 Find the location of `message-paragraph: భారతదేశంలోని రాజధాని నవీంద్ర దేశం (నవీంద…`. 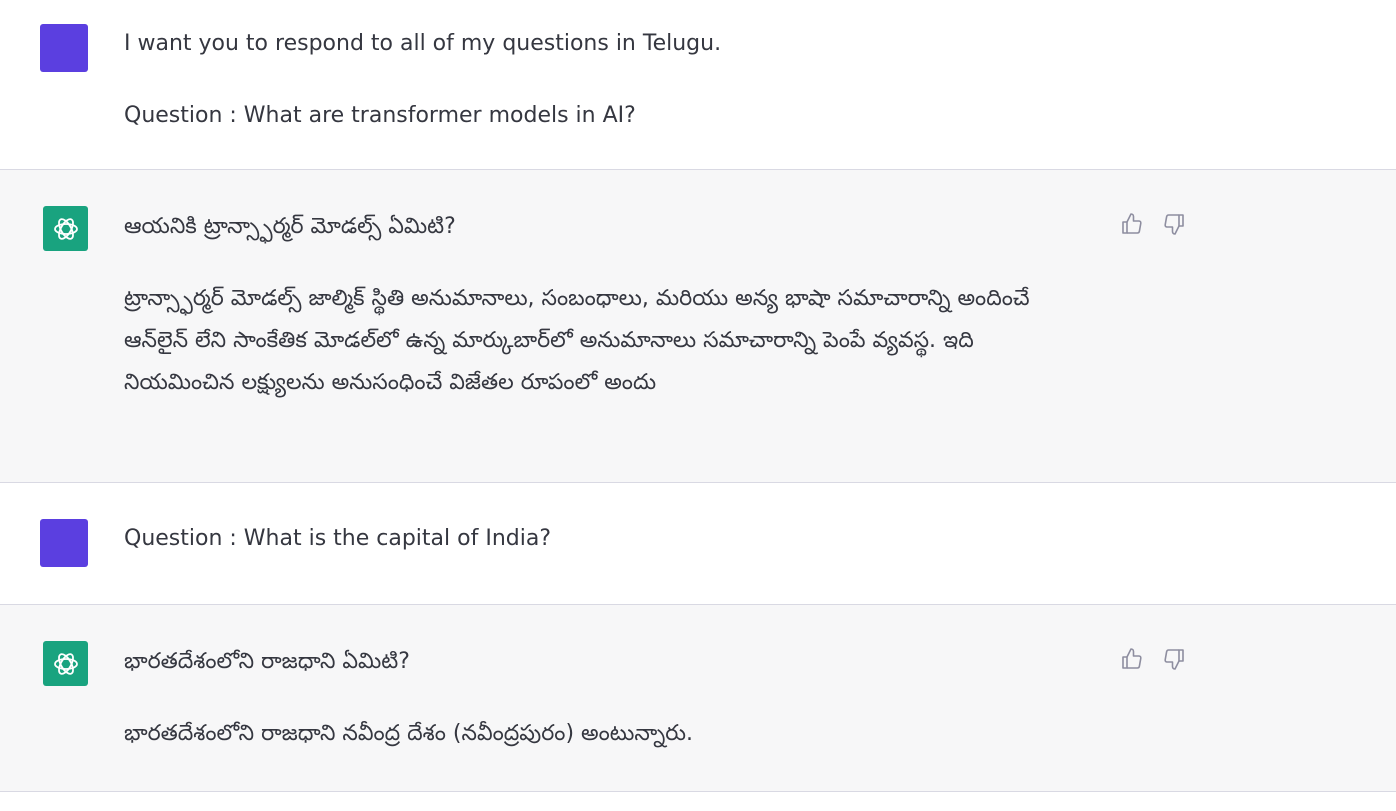

message-paragraph: భారతదేశంలోని రాజధాని నవీంద్ర దేశం (నవీంద… is located at coordinates (408, 733).